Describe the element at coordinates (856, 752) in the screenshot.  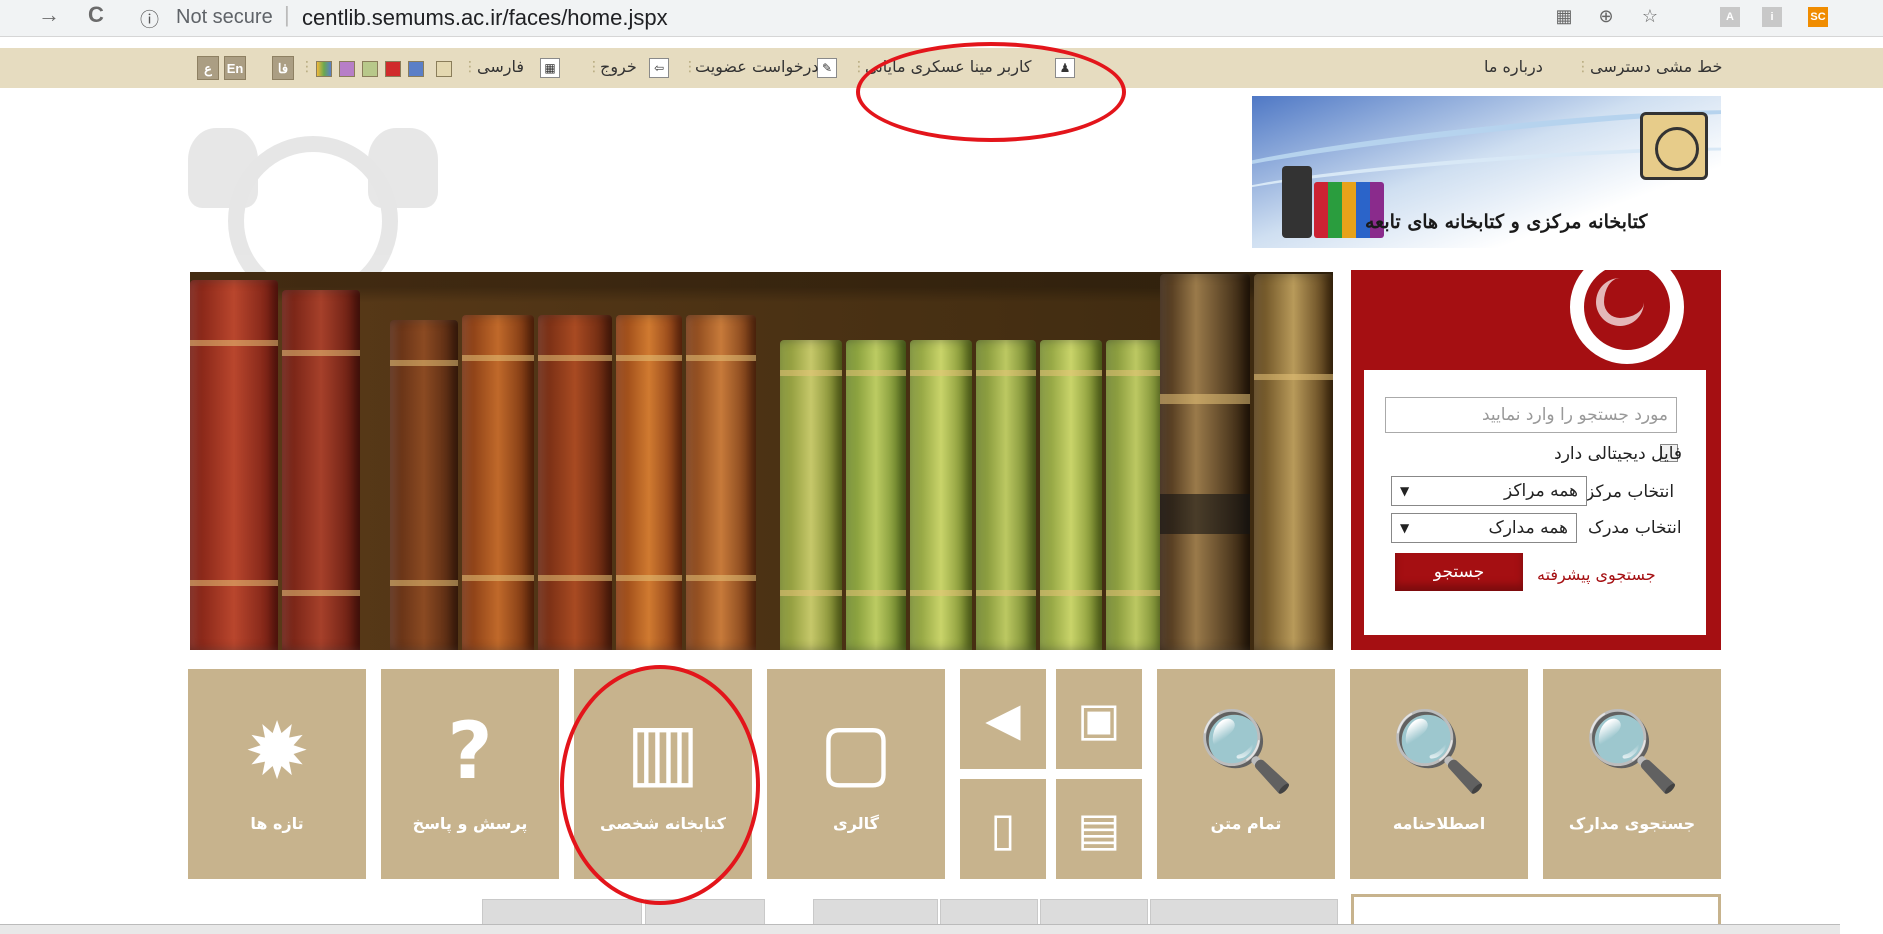
I see `picture-frame-icon: ▢` at that location.